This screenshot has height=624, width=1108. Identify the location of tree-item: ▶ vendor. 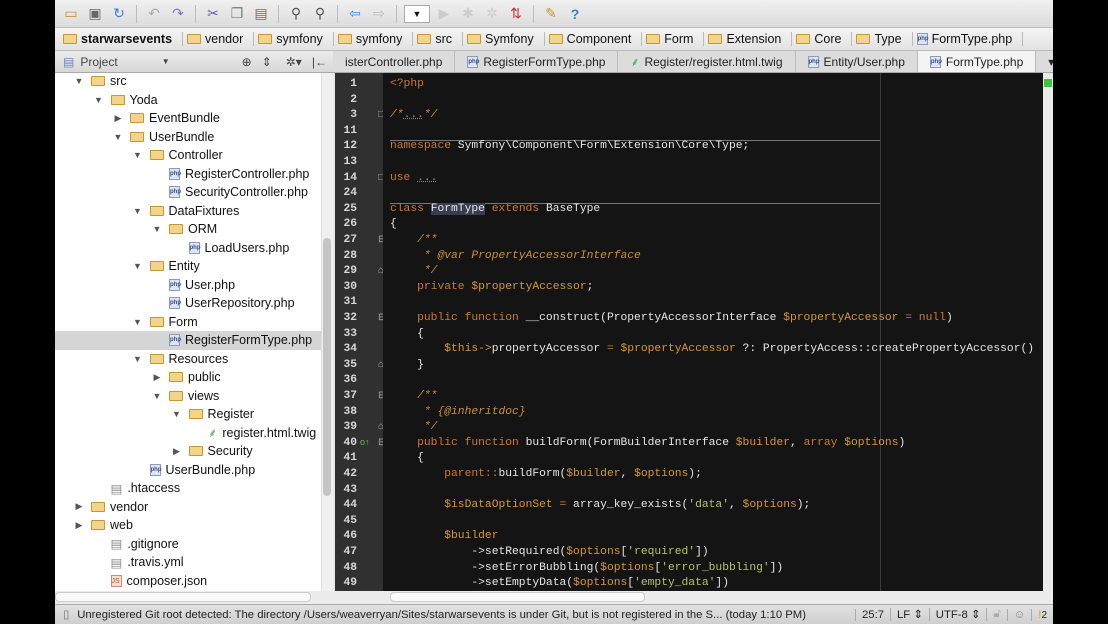
(188, 507).